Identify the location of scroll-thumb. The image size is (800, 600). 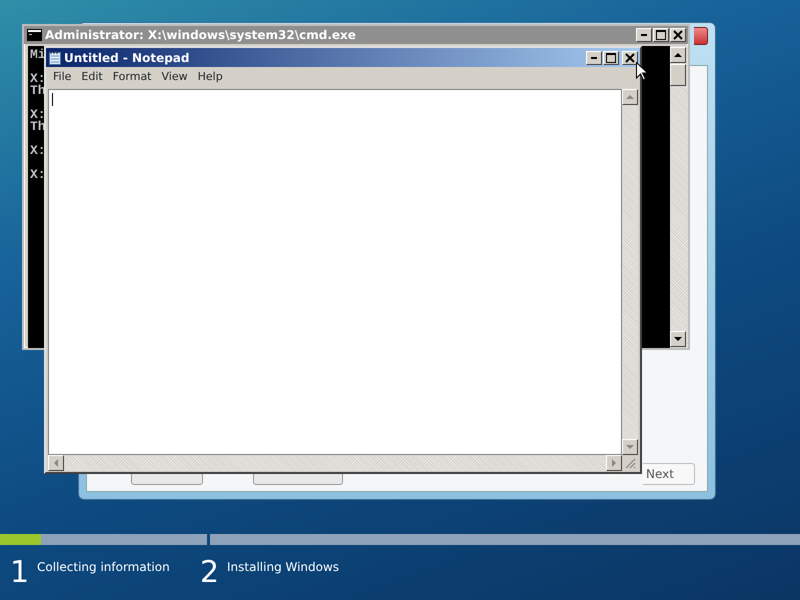
(678, 75).